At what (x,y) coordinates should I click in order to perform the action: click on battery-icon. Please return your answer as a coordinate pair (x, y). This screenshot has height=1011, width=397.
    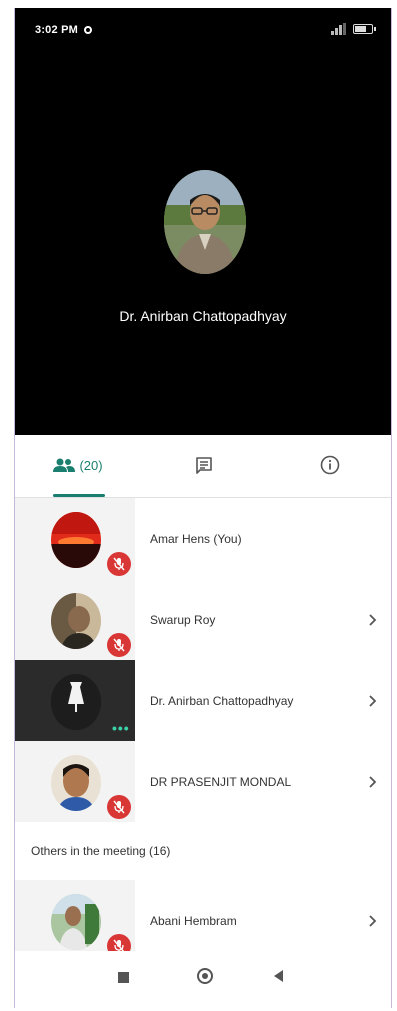
    Looking at the image, I should click on (364, 29).